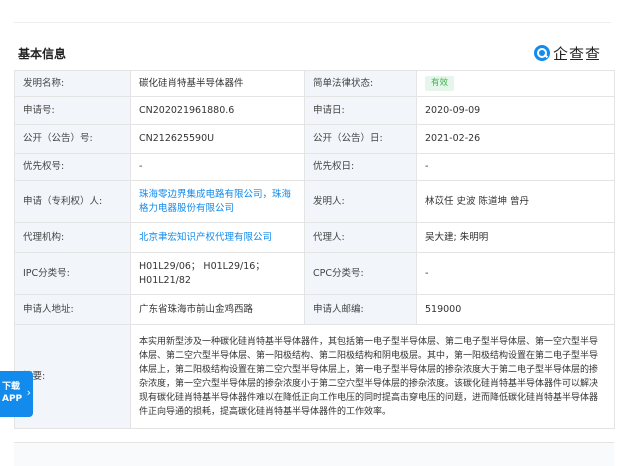  I want to click on applicant-address-value: 广东省珠海市前山金鸡西路, so click(217, 309).